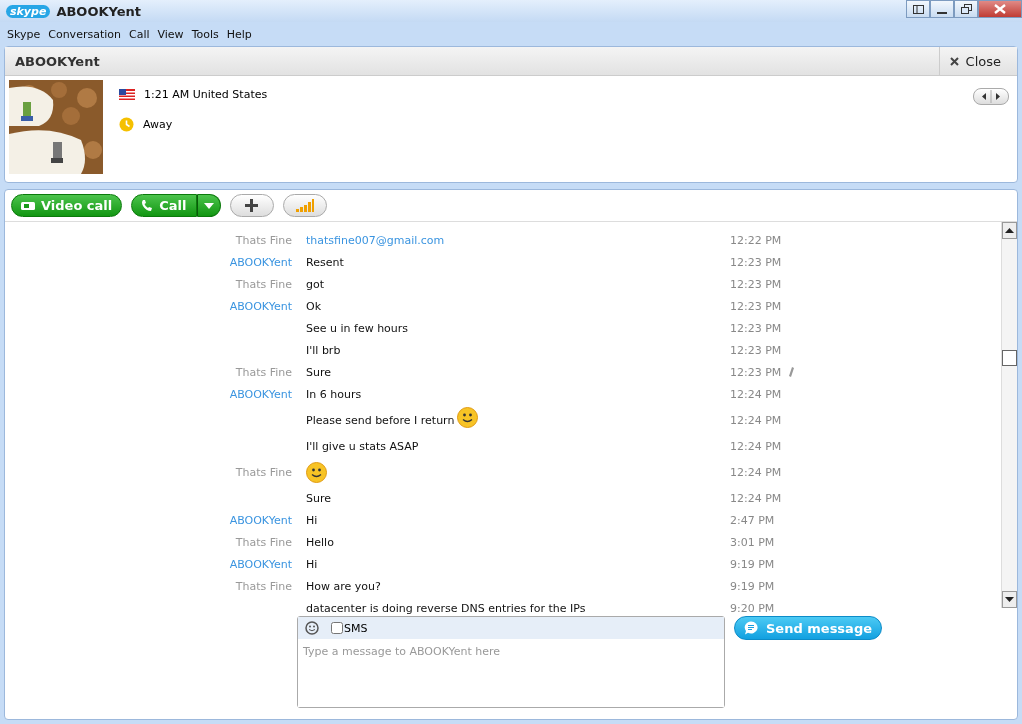 The width and height of the screenshot is (1022, 724). I want to click on close-button, so click(1000, 9).